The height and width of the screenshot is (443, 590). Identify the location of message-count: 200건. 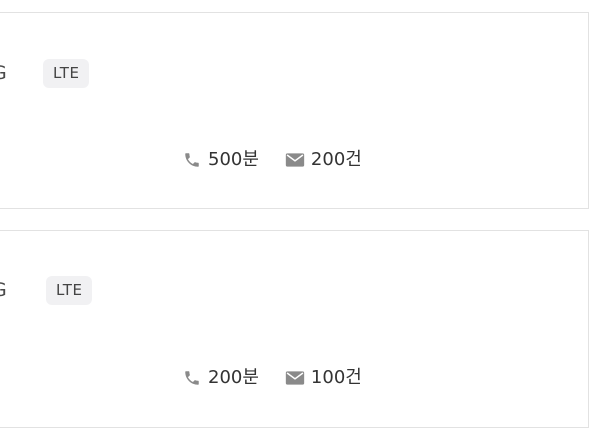
(336, 159).